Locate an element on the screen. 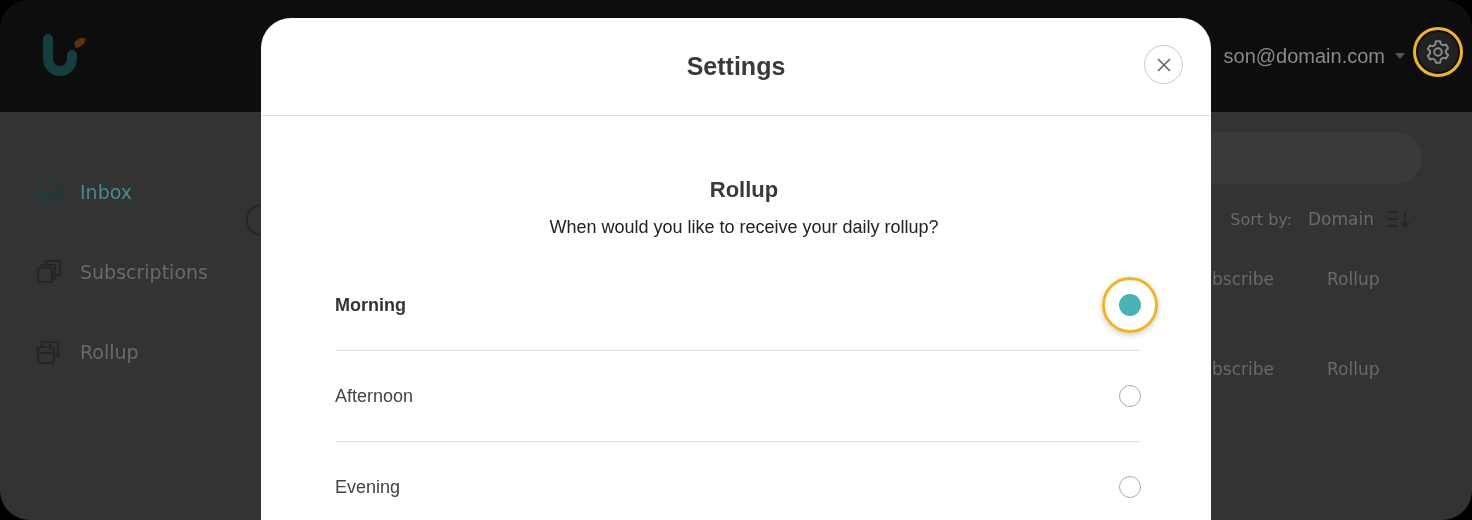  option-label: Evening is located at coordinates (368, 487).